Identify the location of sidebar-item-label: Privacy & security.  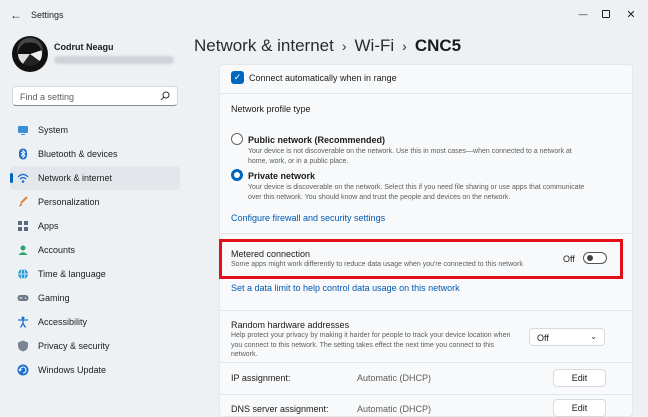
(74, 346).